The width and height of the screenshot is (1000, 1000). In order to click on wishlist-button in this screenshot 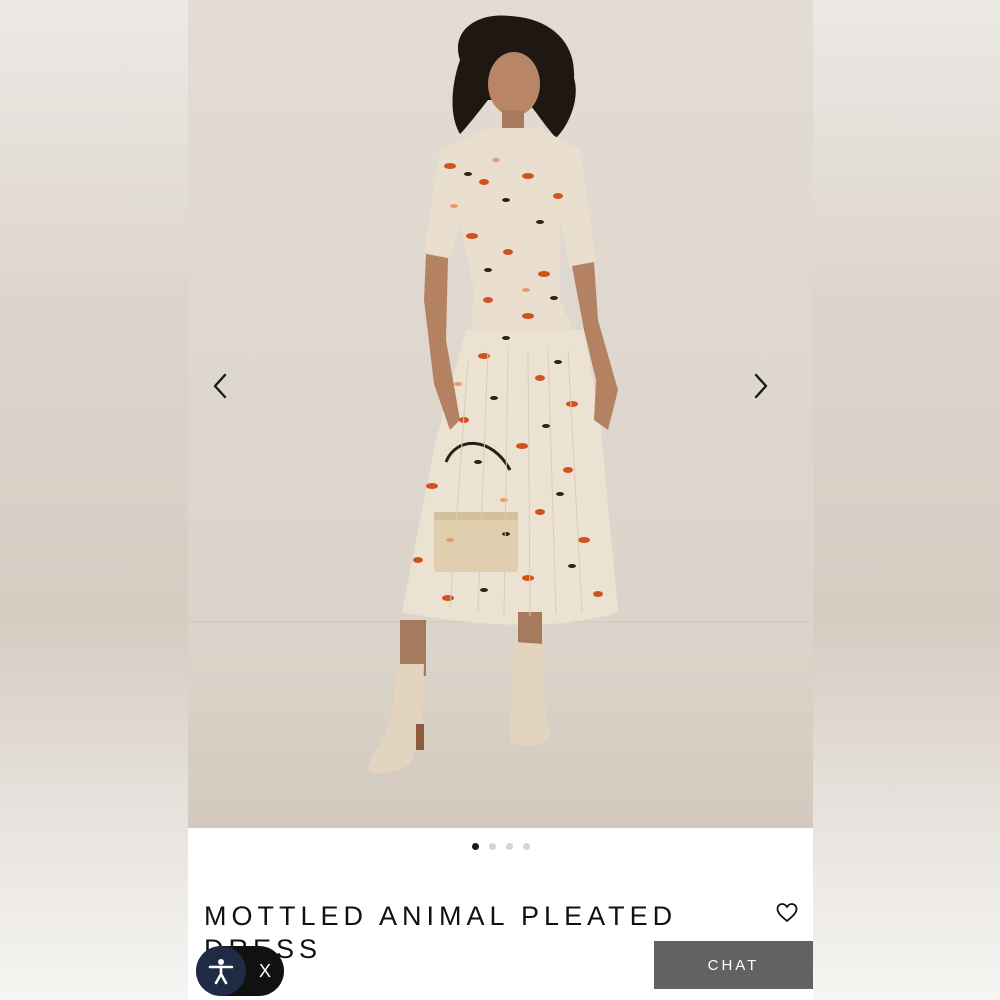, I will do `click(788, 914)`.